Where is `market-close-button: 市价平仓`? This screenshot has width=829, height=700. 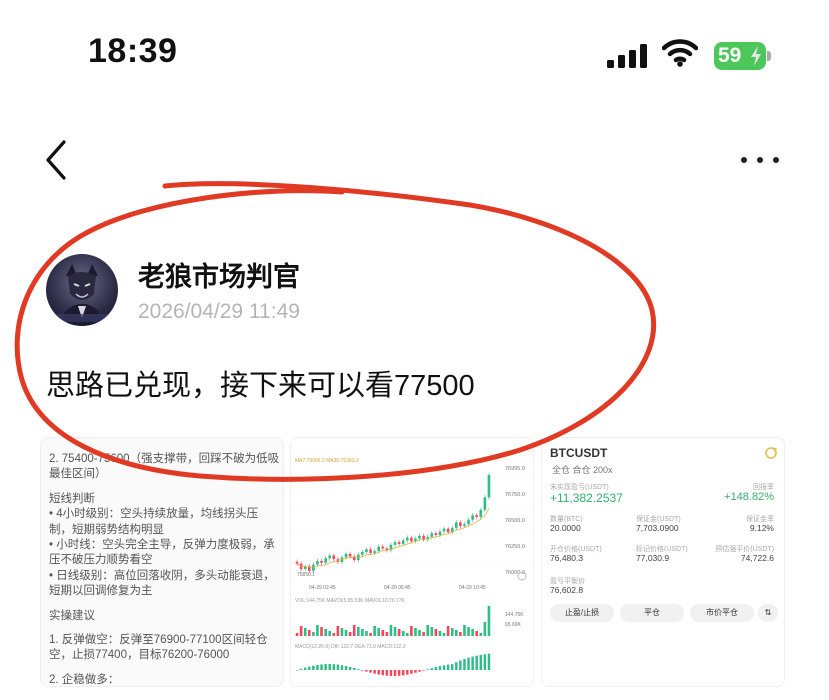
market-close-button: 市价平仓 is located at coordinates (722, 613).